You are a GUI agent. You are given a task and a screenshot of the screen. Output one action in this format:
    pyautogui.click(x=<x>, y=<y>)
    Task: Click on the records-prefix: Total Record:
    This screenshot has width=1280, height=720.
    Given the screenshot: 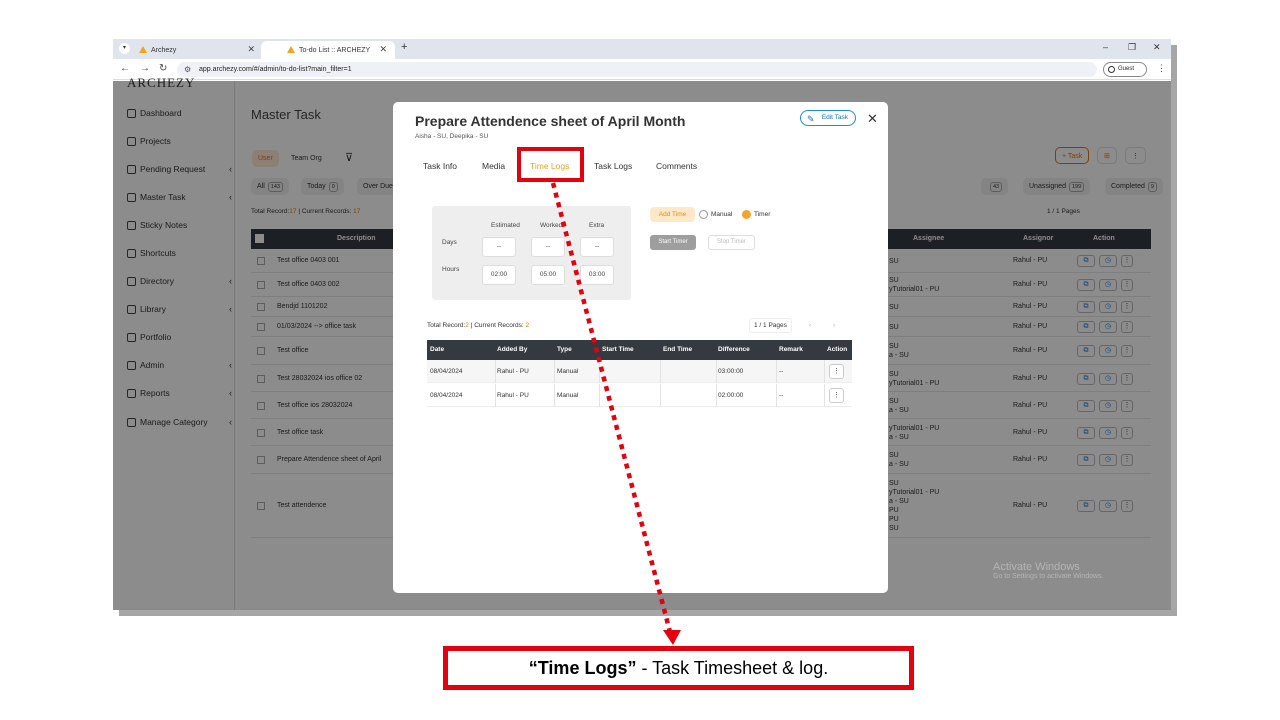 What is the action you would take?
    pyautogui.click(x=446, y=325)
    